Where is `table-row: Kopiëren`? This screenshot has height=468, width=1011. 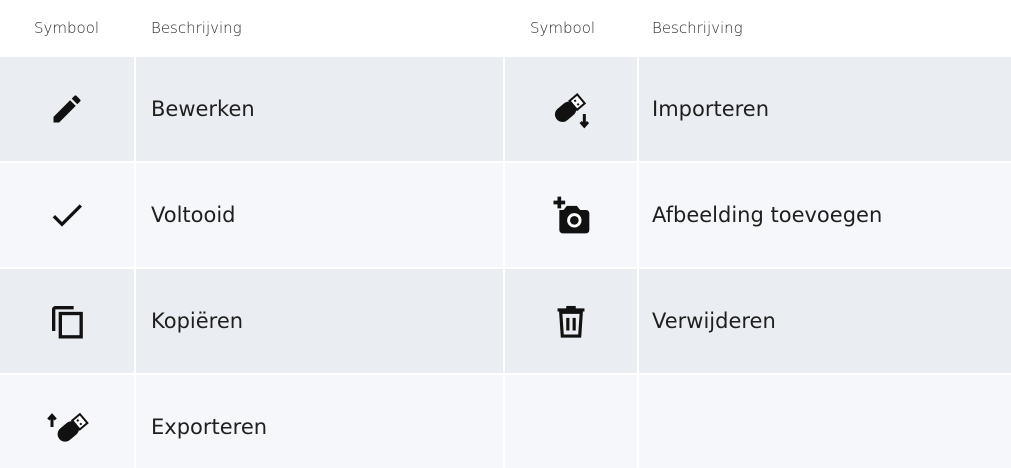
table-row: Kopiëren is located at coordinates (252, 321).